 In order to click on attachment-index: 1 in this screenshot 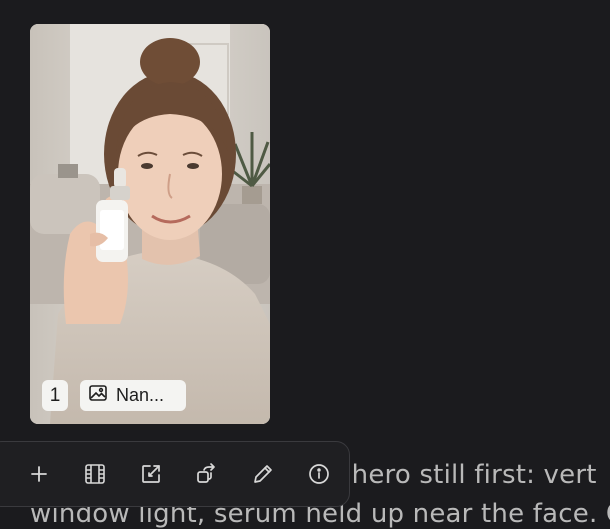, I will do `click(55, 395)`.